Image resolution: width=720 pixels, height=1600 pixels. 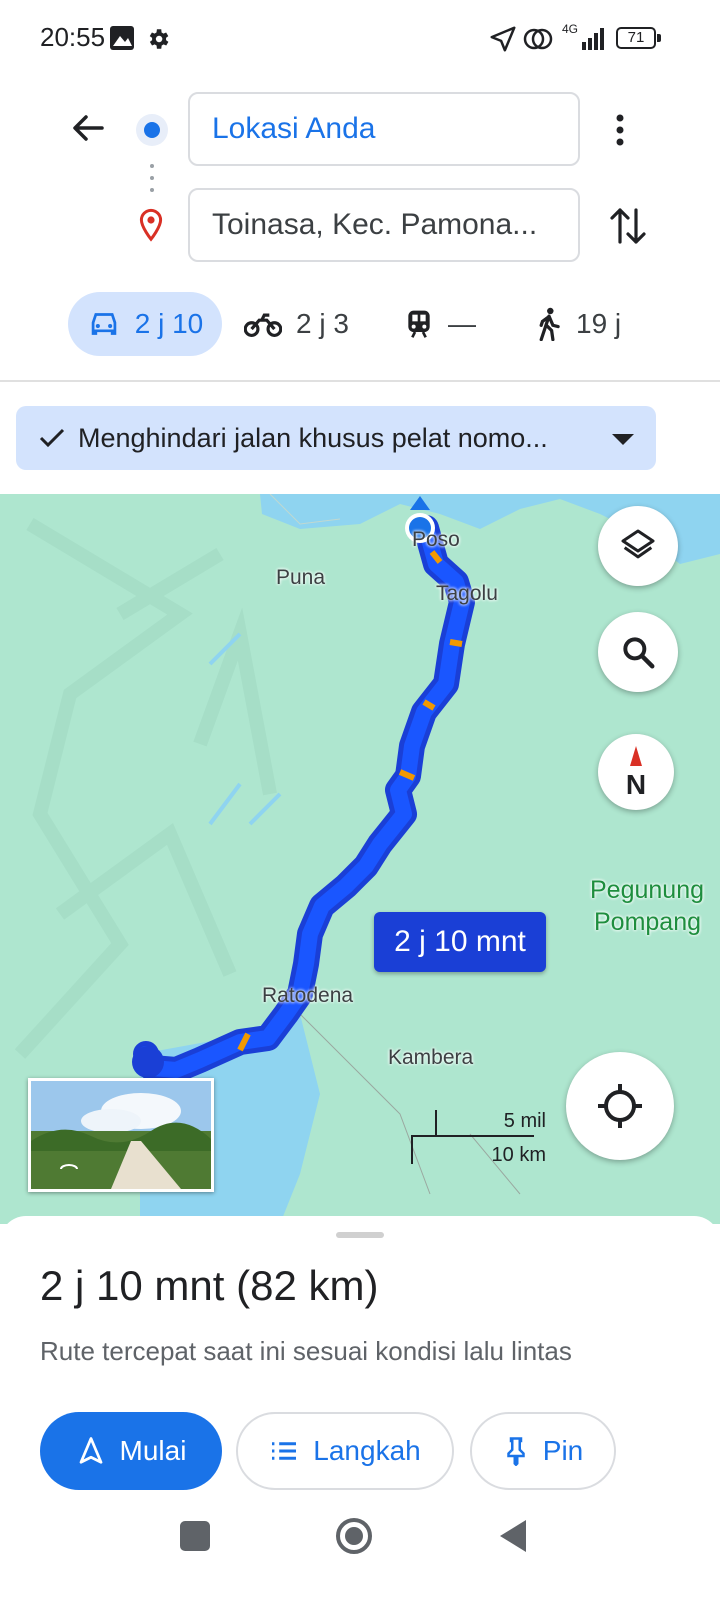 I want to click on map-scale: 5 mil 10 km, so click(x=478, y=1137).